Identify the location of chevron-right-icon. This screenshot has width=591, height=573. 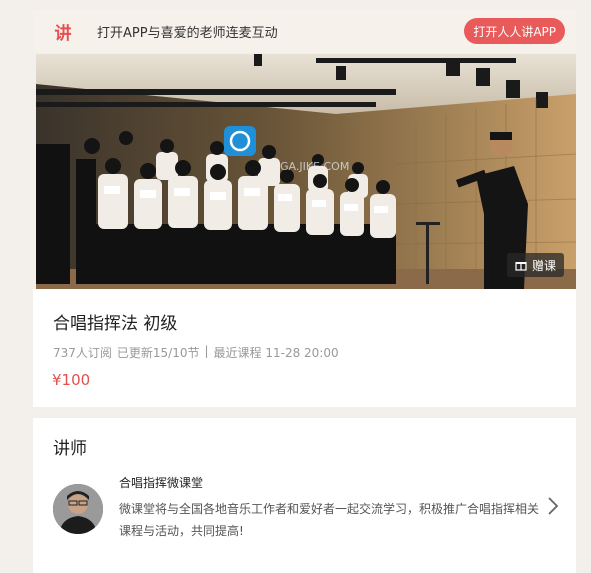
(553, 506).